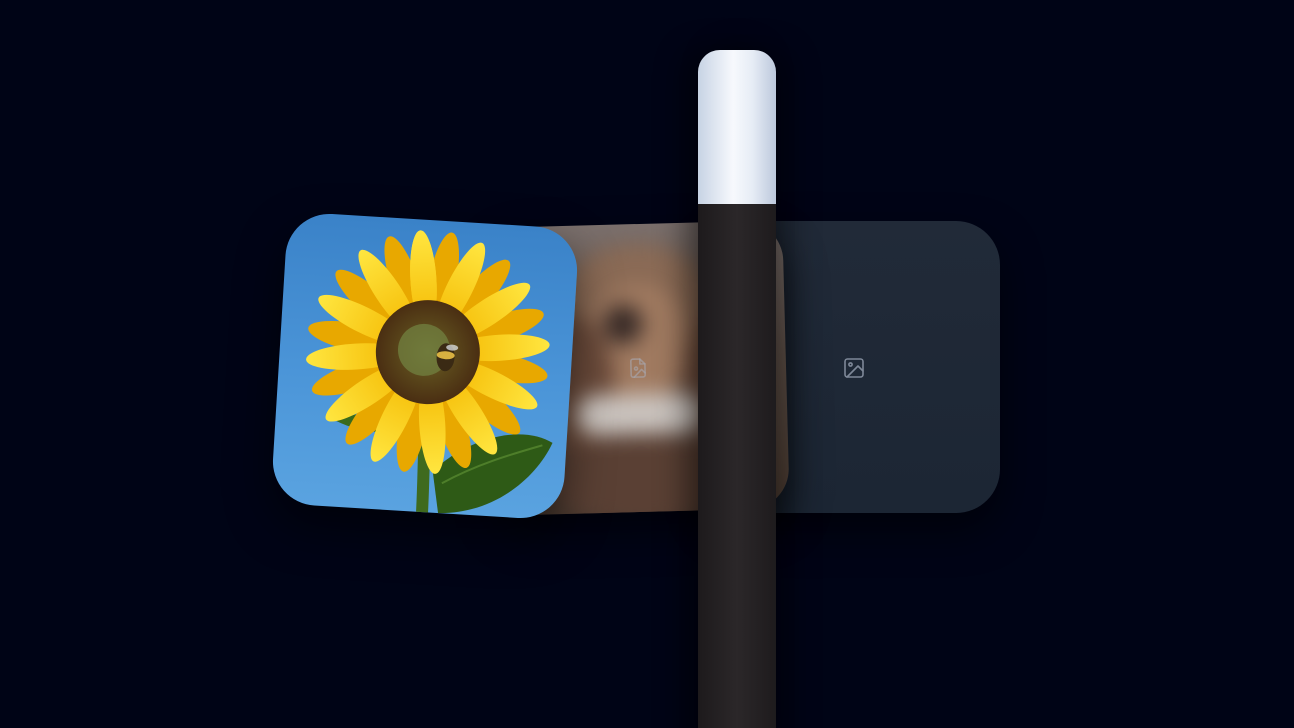  What do you see at coordinates (429, 375) in the screenshot?
I see `sunflower-photo` at bounding box center [429, 375].